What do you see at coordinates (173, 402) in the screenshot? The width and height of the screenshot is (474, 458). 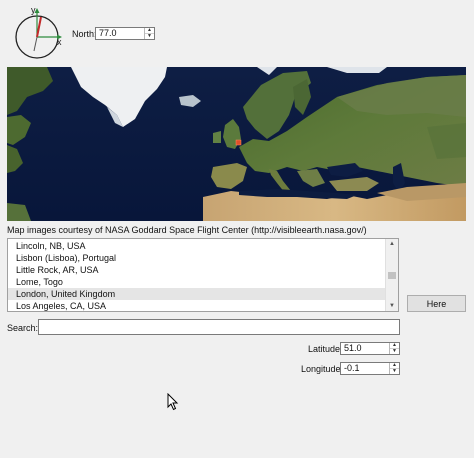 I see `mouse-pointer-icon` at bounding box center [173, 402].